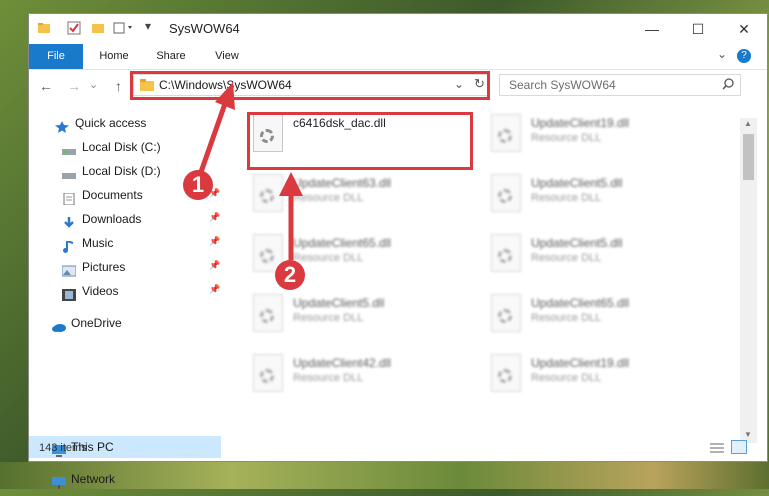 Image resolution: width=769 pixels, height=496 pixels. Describe the element at coordinates (58, 481) in the screenshot. I see `network-icon` at that location.